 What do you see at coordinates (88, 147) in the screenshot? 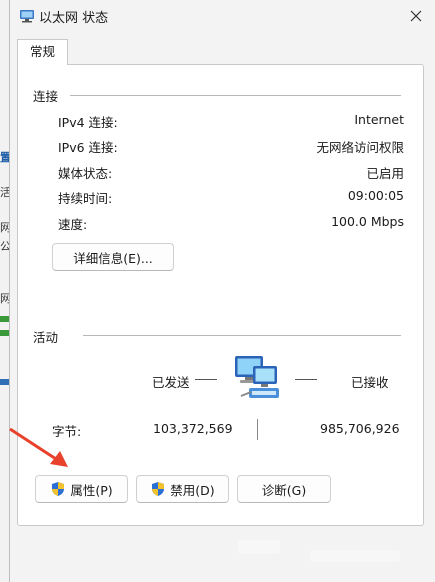
I see `ipv6-connectivity-label: IPv6 连接:` at bounding box center [88, 147].